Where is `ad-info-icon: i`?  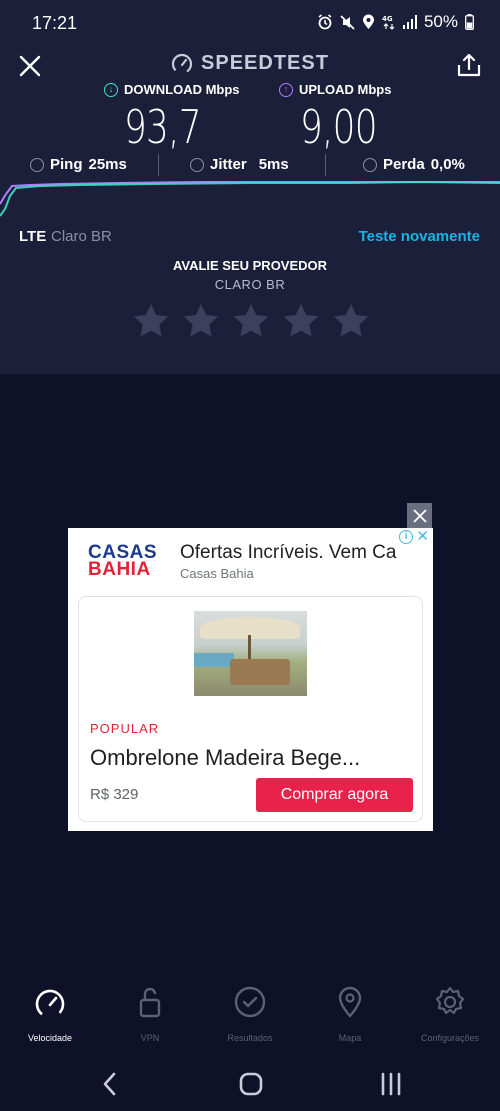
ad-info-icon: i is located at coordinates (406, 537).